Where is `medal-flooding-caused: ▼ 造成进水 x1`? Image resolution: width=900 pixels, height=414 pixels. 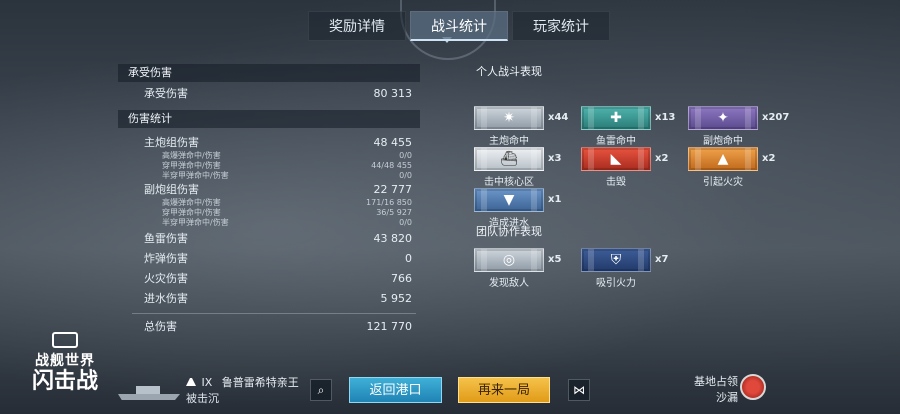
medal-flooding-caused: ▼ 造成进水 x1 is located at coordinates (524, 208).